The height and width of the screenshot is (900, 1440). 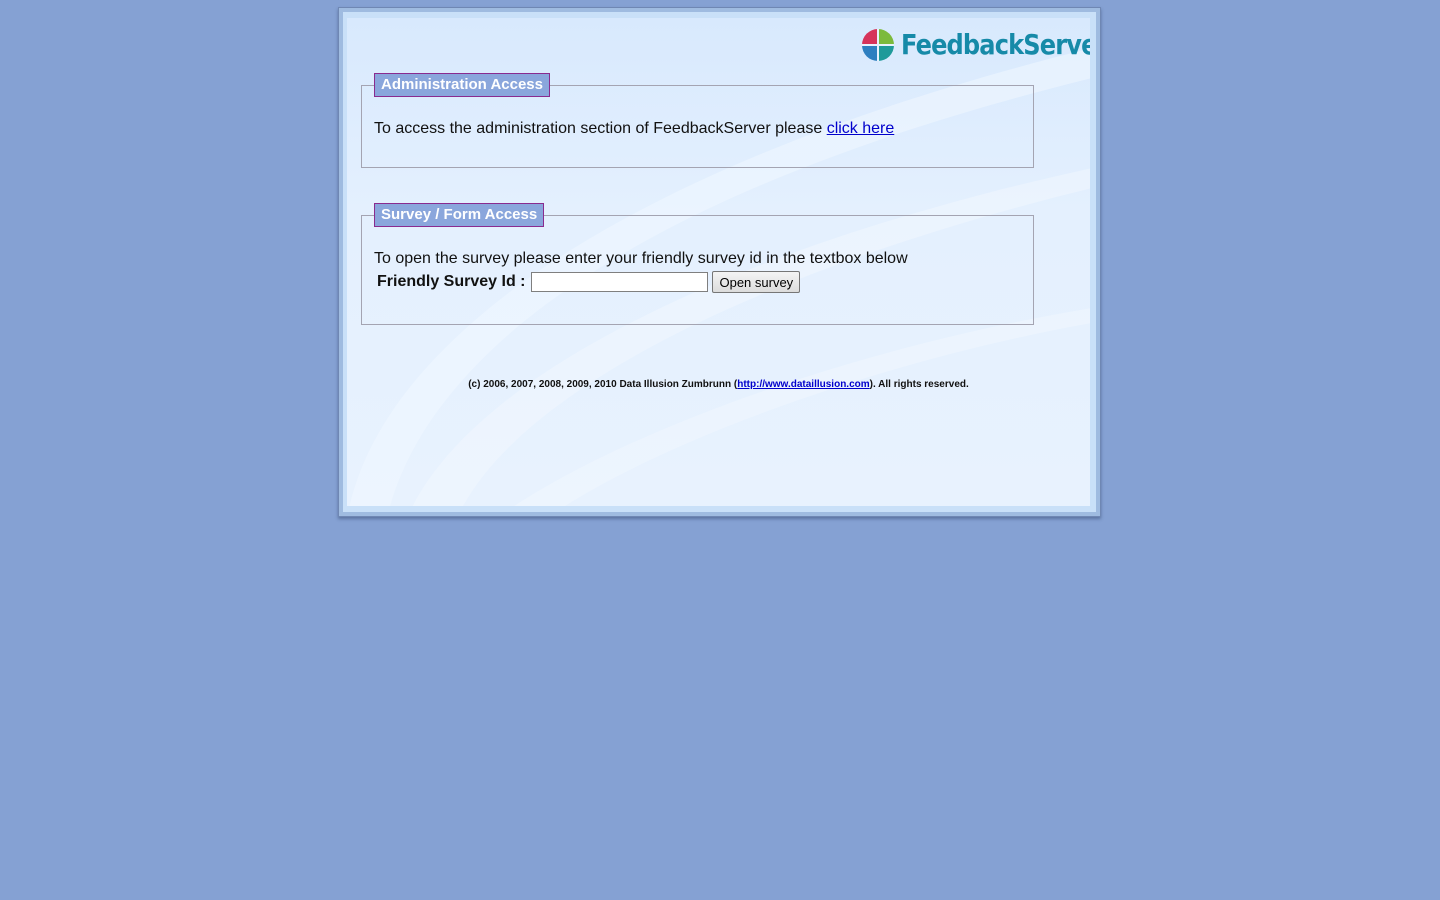 I want to click on pie-logo-blue-slice, so click(x=870, y=53).